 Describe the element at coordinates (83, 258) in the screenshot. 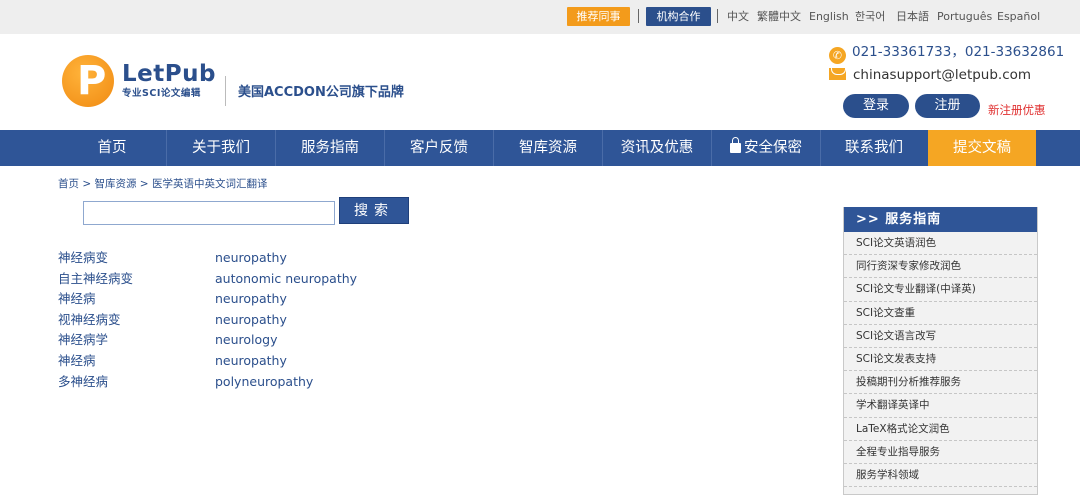

I see `result-term-zh: 神经病变` at that location.